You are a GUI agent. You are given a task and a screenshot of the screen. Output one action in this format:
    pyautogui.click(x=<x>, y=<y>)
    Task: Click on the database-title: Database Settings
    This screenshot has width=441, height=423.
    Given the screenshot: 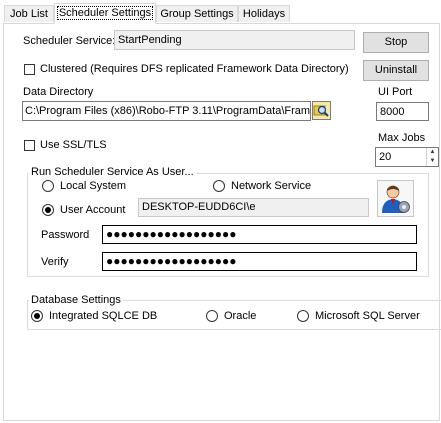 What is the action you would take?
    pyautogui.click(x=76, y=300)
    